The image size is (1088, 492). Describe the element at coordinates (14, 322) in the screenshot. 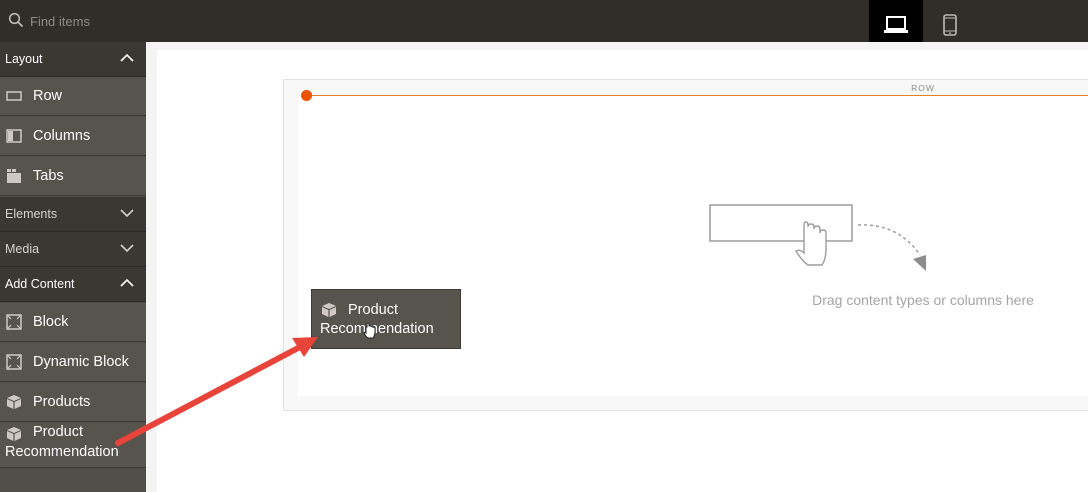

I see `block-icon` at that location.